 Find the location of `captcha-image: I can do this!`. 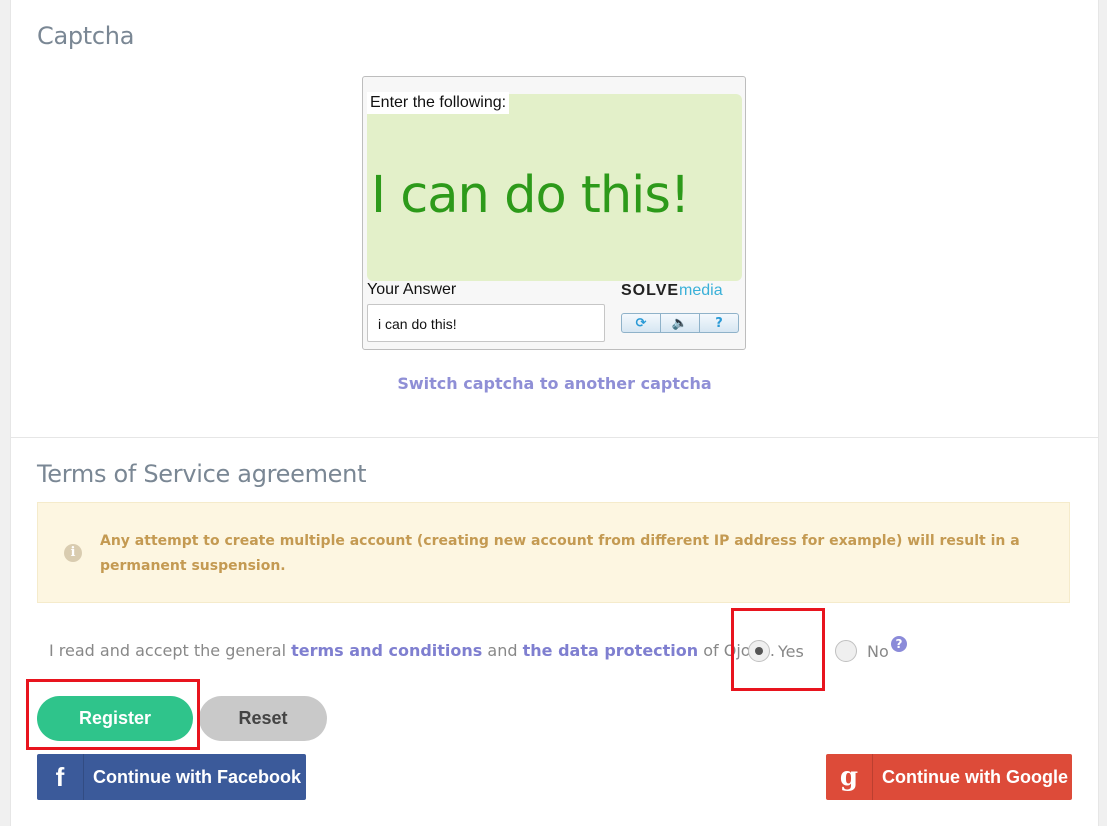

captcha-image: I can do this! is located at coordinates (554, 187).